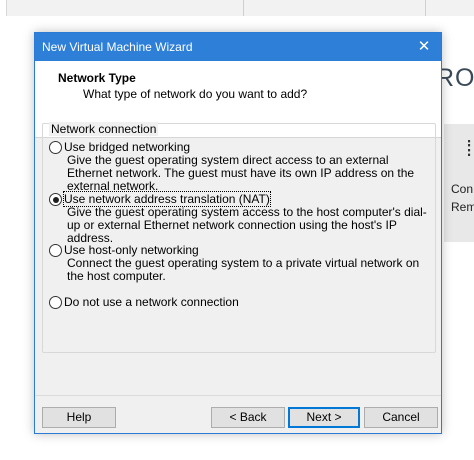 The height and width of the screenshot is (460, 474). I want to click on page-subtitle: What type of network do you want to add?, so click(195, 94).